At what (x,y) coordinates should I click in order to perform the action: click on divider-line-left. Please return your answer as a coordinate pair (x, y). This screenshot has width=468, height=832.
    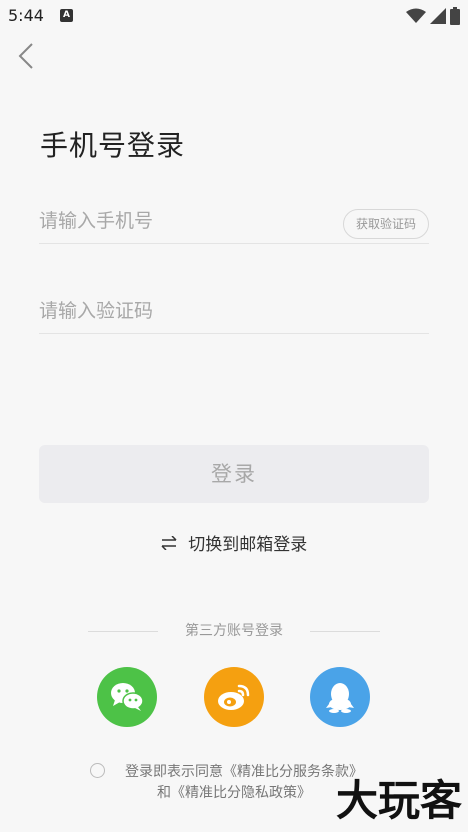
    Looking at the image, I should click on (123, 631).